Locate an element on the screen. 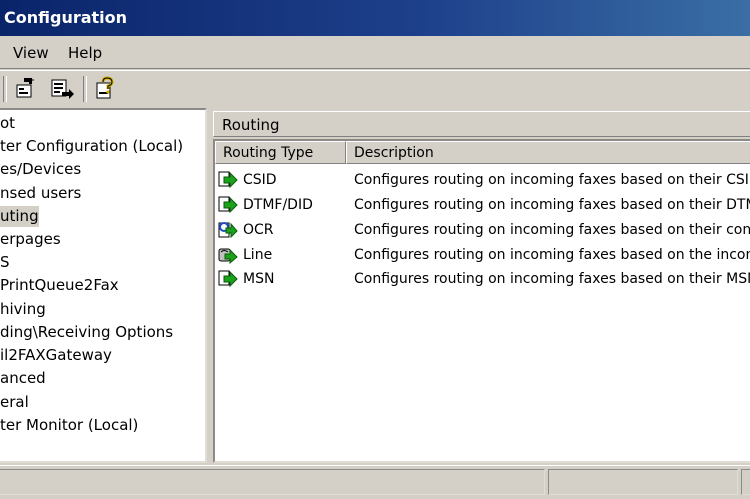 The width and height of the screenshot is (750, 499). menu-bar: View Help is located at coordinates (375, 52).